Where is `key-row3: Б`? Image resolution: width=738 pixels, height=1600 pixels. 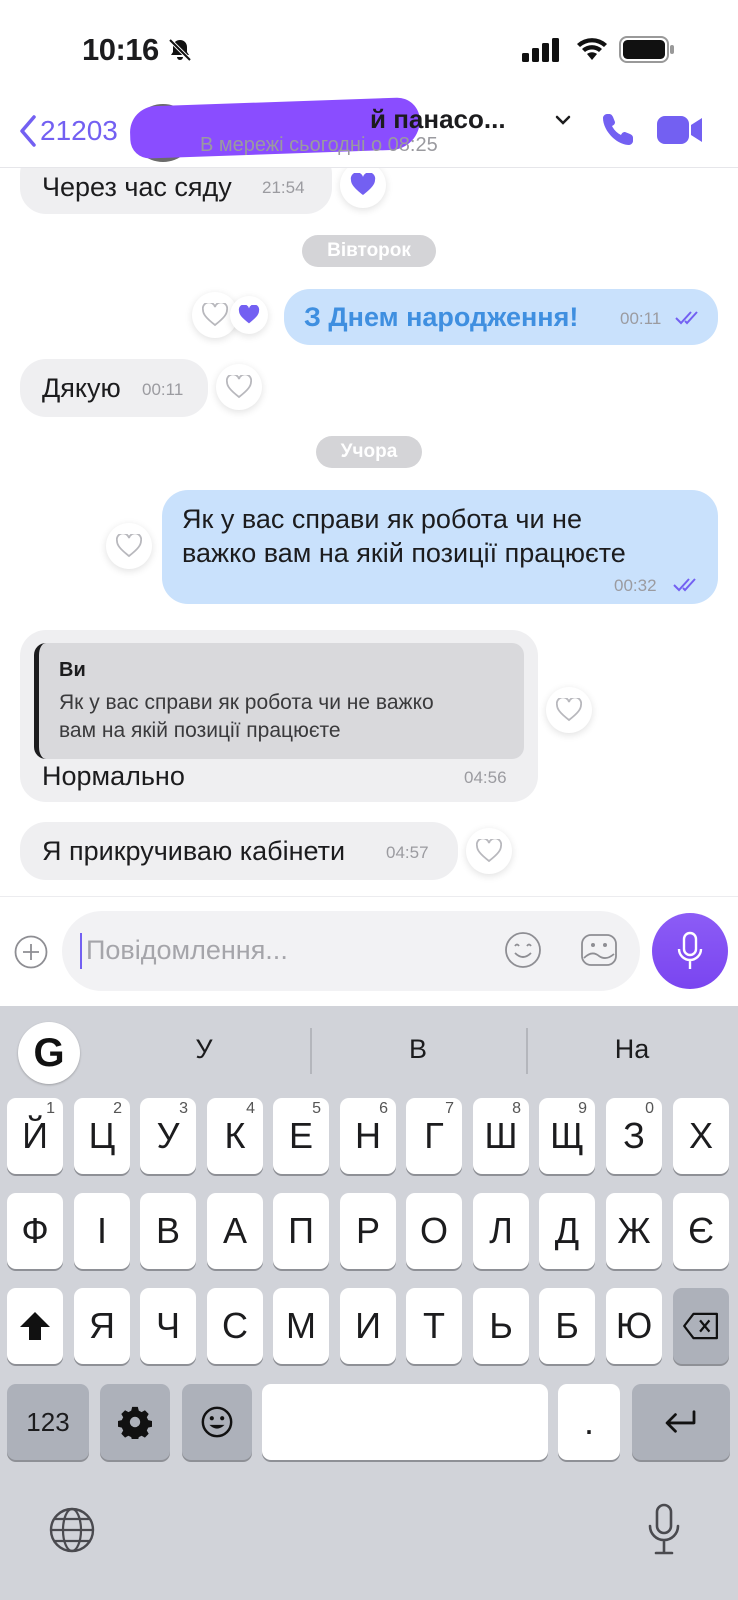 key-row3: Б is located at coordinates (567, 1326).